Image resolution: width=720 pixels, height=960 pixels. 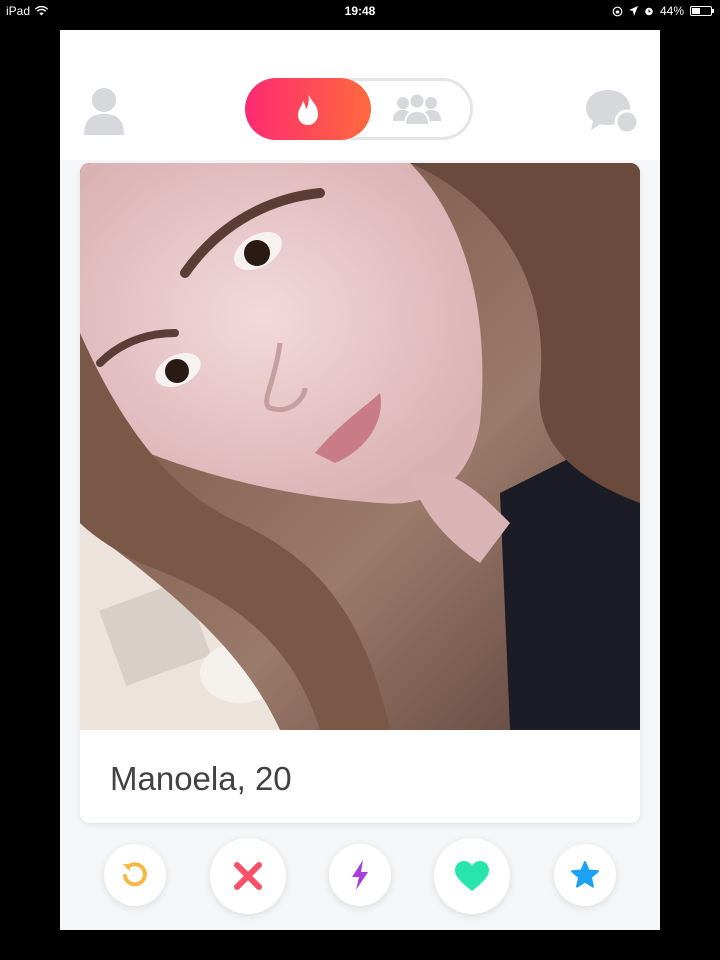 What do you see at coordinates (273, 778) in the screenshot?
I see `profile-age: 20` at bounding box center [273, 778].